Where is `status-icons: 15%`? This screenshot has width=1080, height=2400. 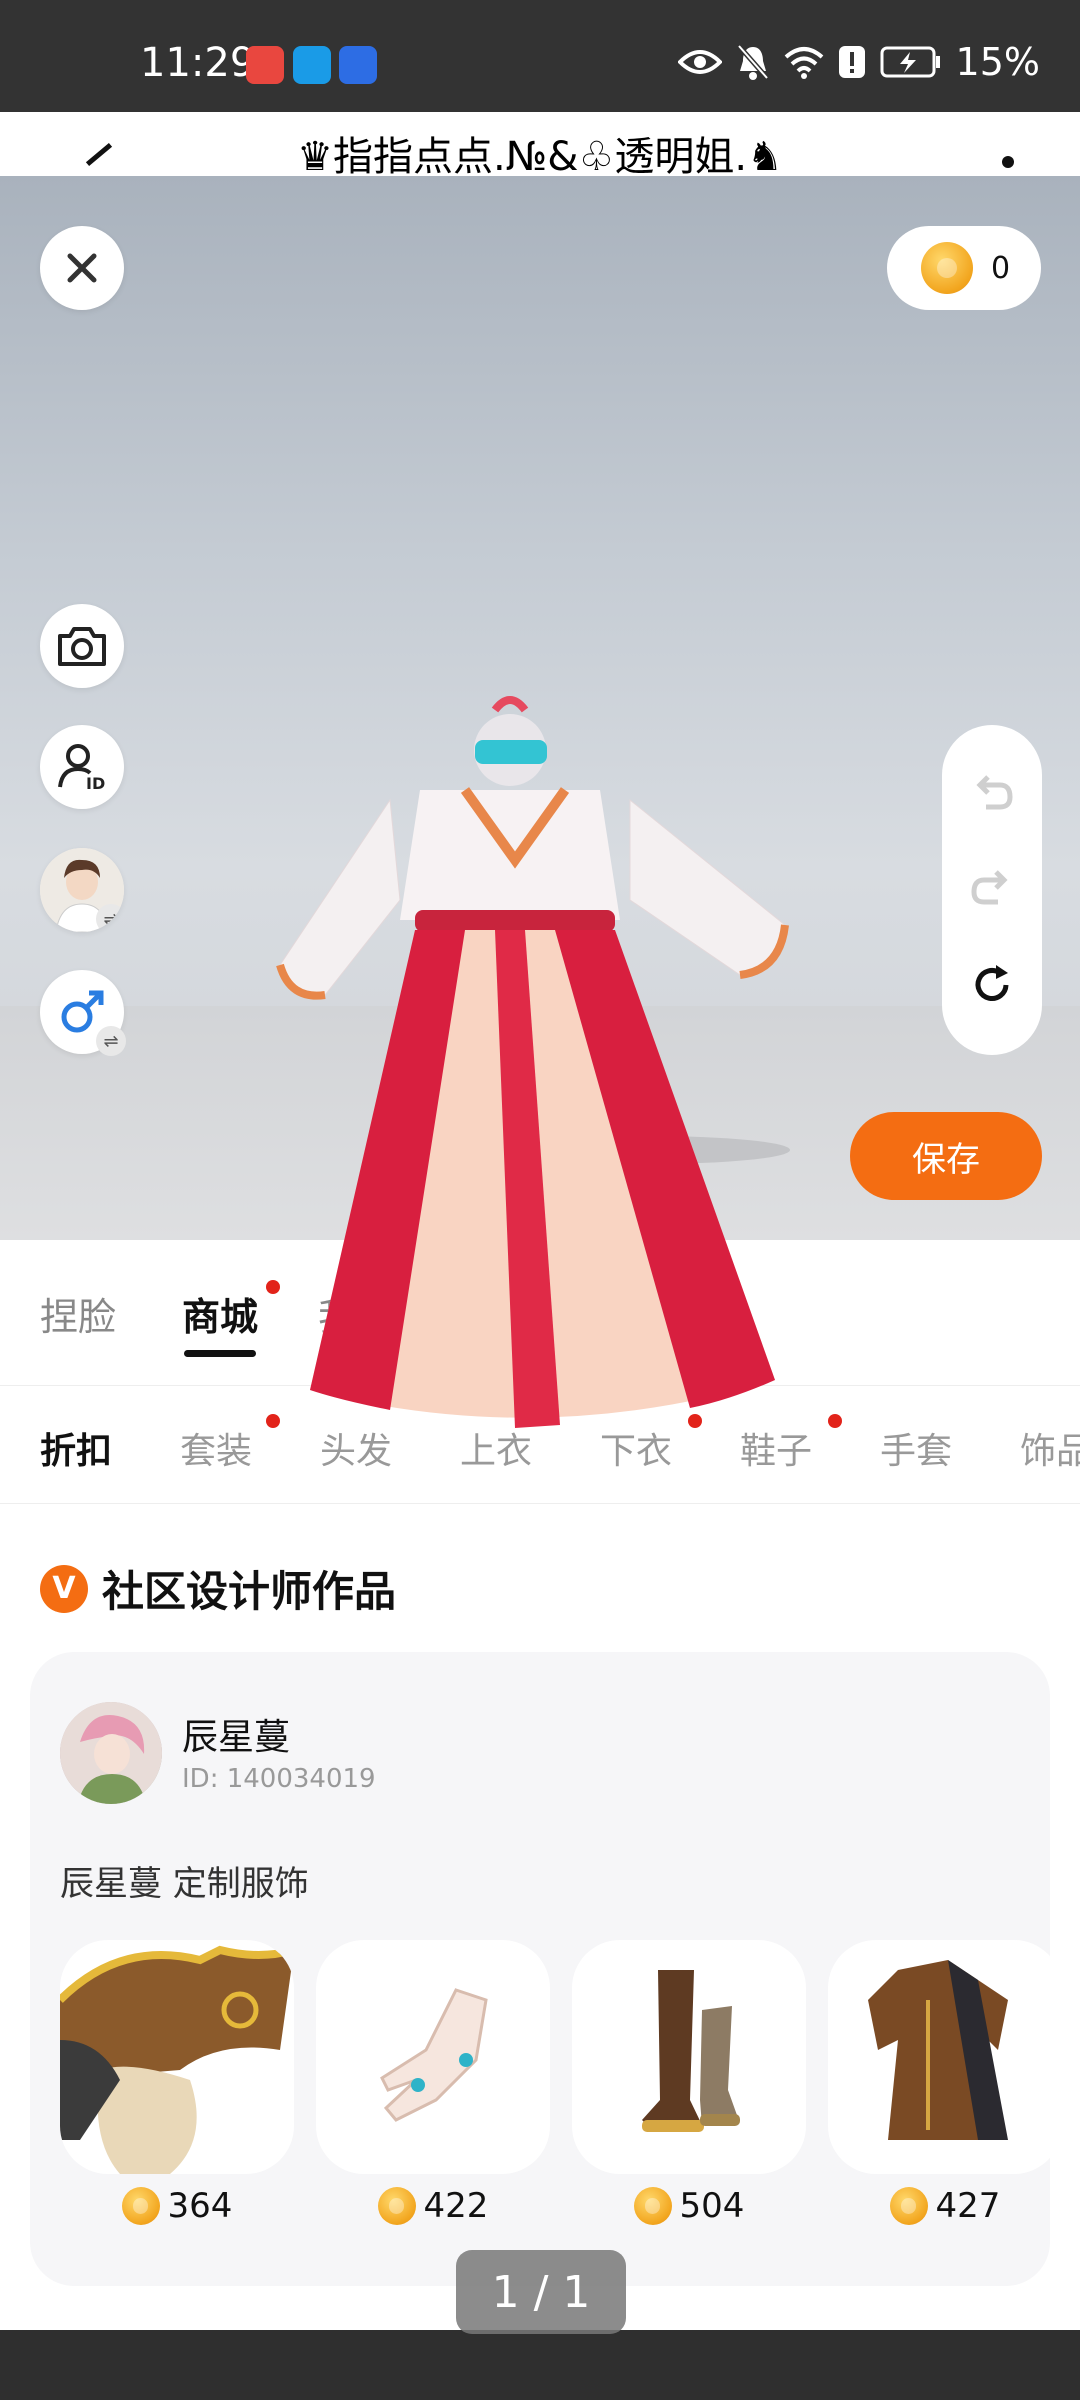 status-icons: 15% is located at coordinates (858, 62).